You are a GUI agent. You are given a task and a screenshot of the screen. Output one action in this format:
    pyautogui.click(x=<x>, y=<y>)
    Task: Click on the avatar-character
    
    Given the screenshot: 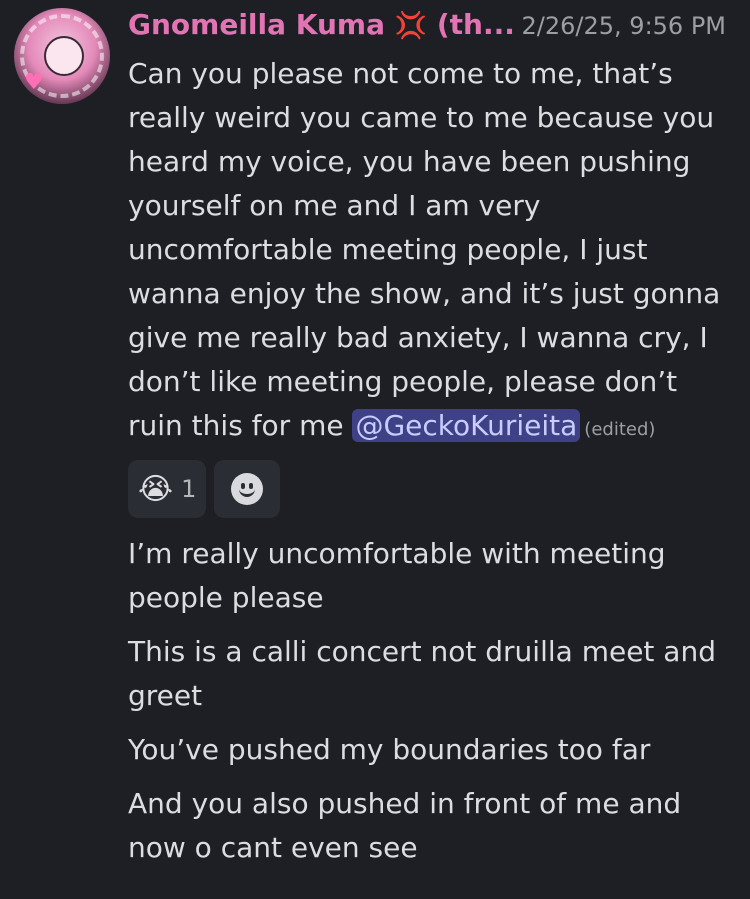 What is the action you would take?
    pyautogui.click(x=64, y=56)
    